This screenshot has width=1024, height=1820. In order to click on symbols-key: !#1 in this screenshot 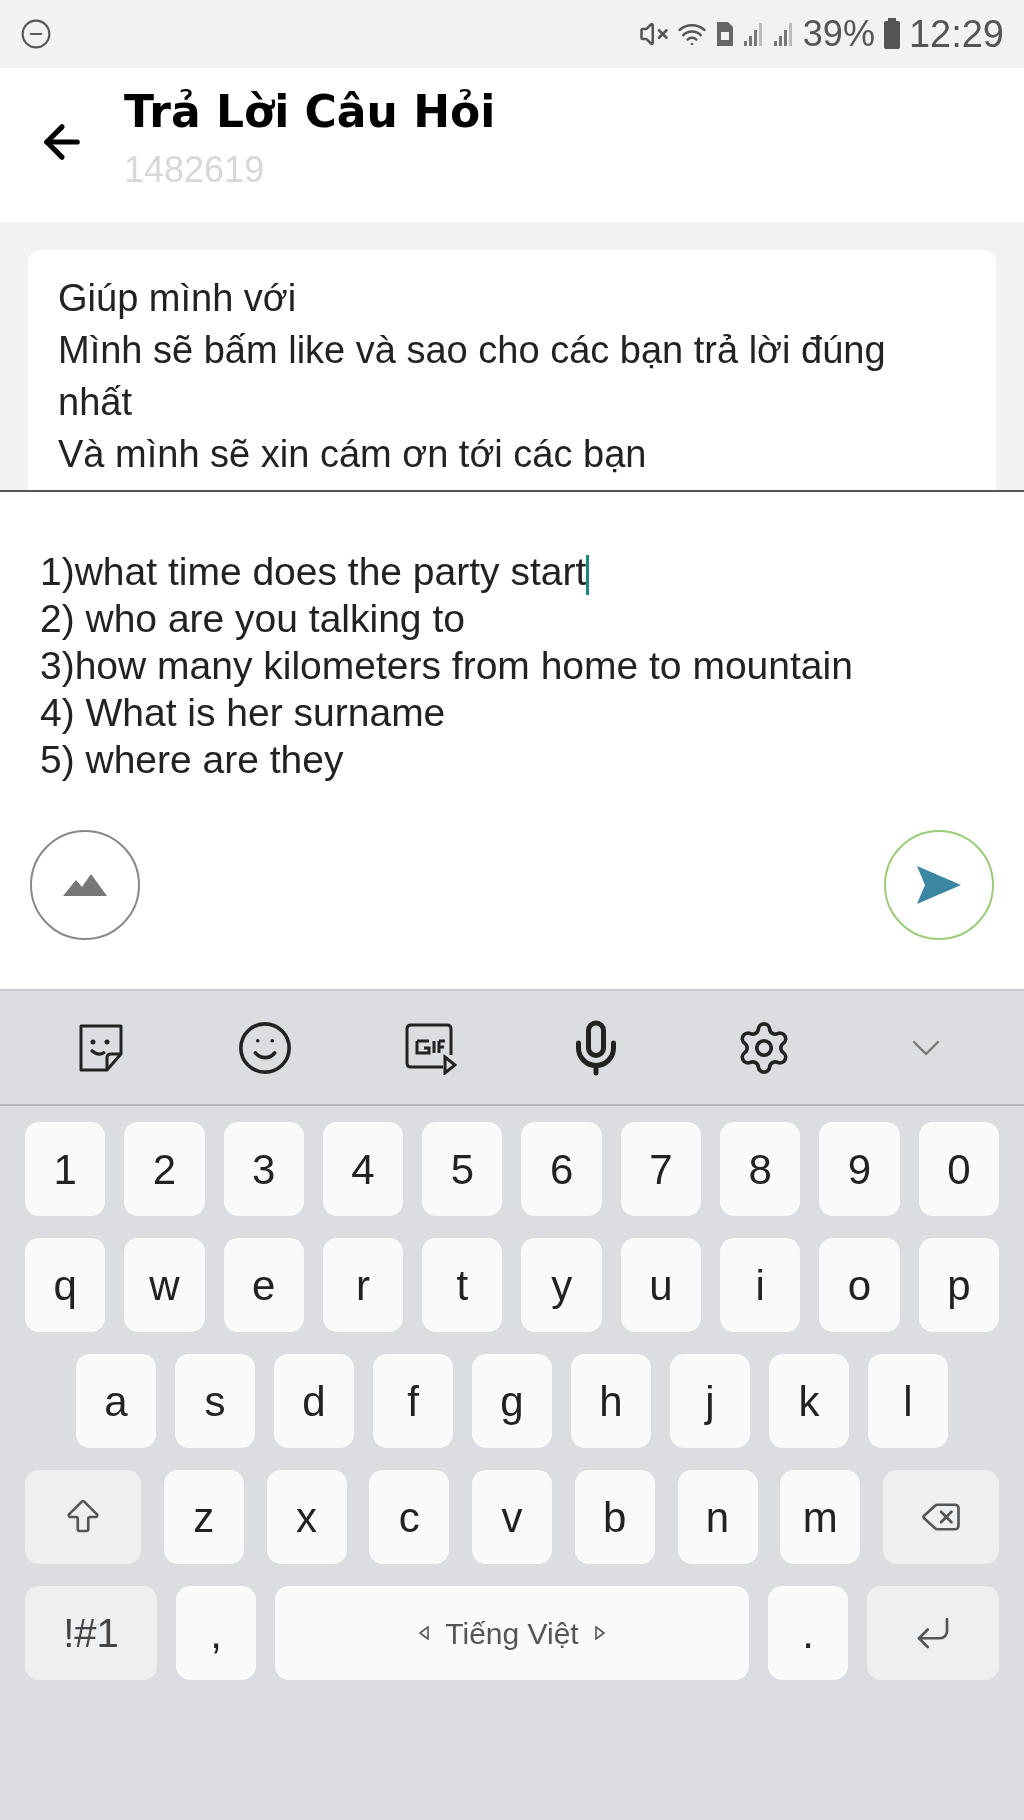, I will do `click(91, 1633)`.